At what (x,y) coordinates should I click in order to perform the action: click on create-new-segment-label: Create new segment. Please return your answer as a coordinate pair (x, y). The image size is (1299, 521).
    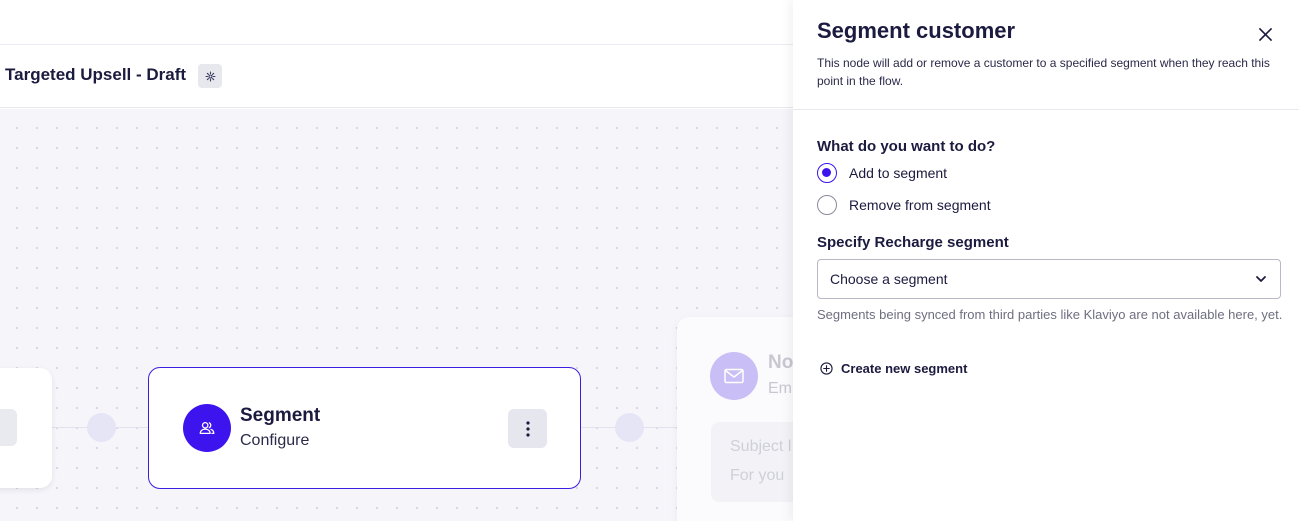
    Looking at the image, I should click on (904, 368).